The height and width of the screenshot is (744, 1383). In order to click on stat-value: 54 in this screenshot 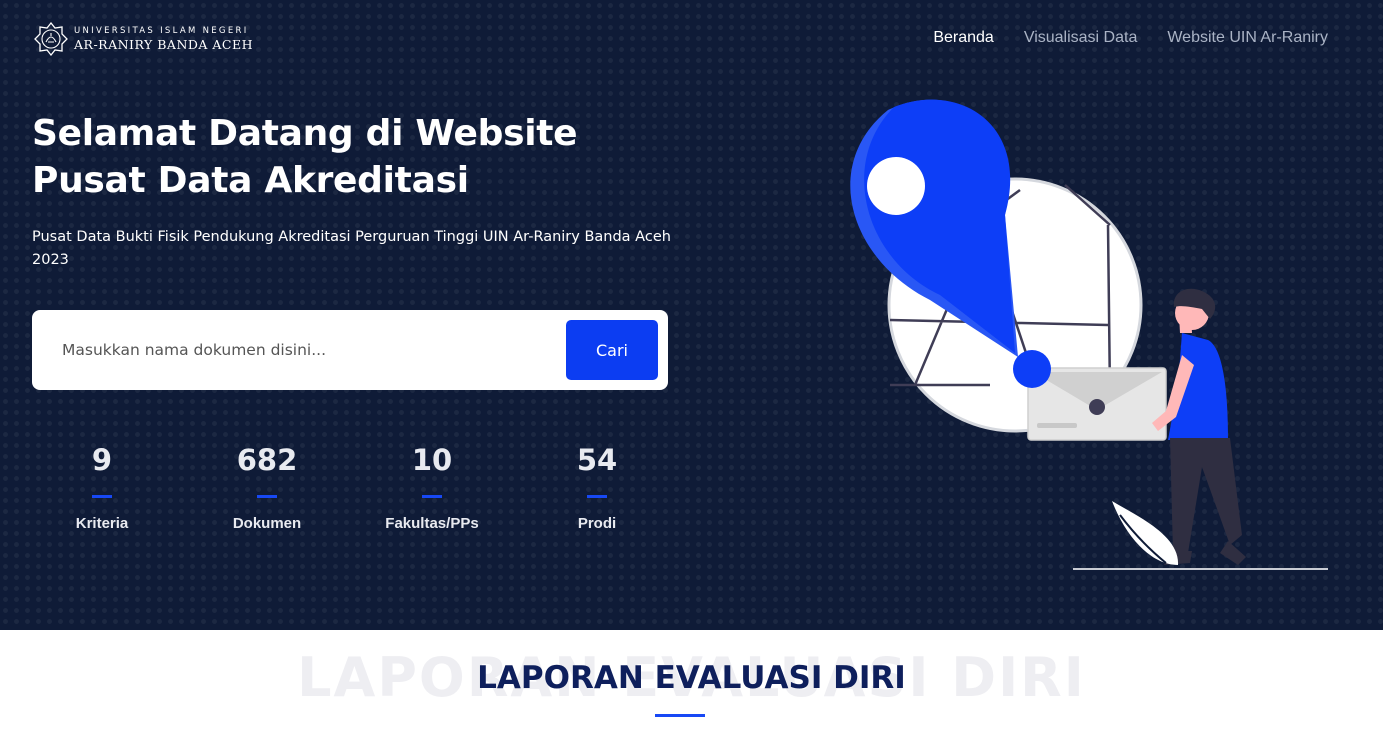, I will do `click(597, 460)`.